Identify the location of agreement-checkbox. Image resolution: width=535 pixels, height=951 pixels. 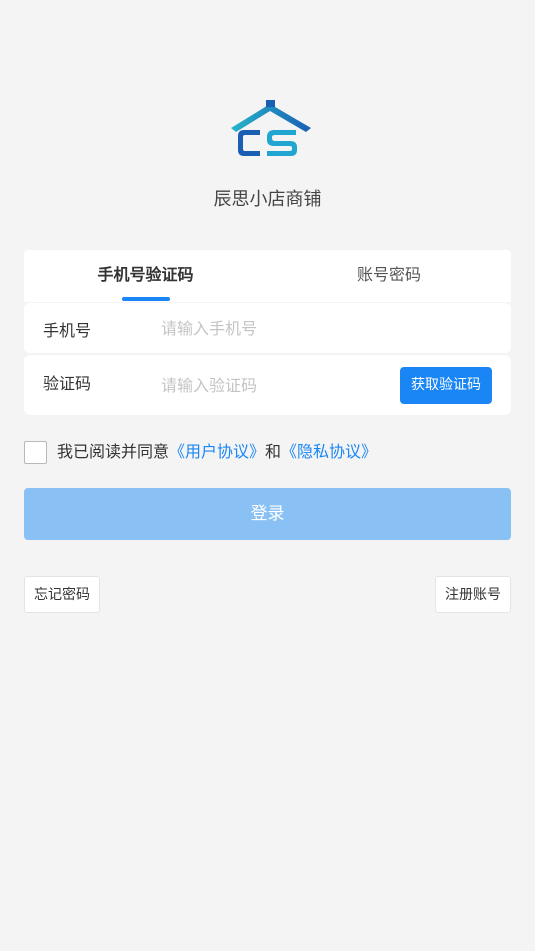
(35, 452).